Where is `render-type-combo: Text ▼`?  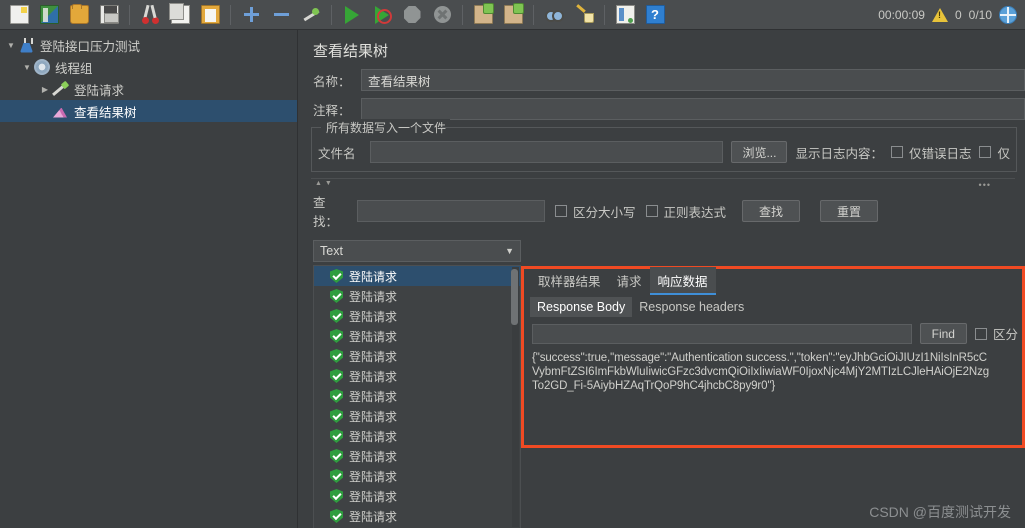 render-type-combo: Text ▼ is located at coordinates (417, 251).